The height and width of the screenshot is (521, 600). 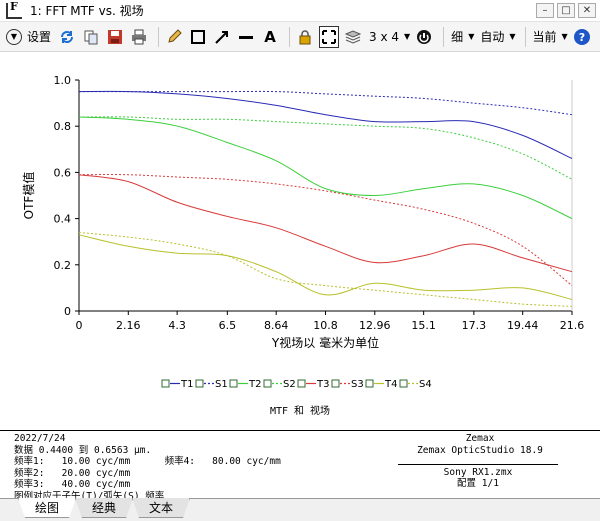 What do you see at coordinates (300, 410) in the screenshot?
I see `chart-caption: MTF 和 视场` at bounding box center [300, 410].